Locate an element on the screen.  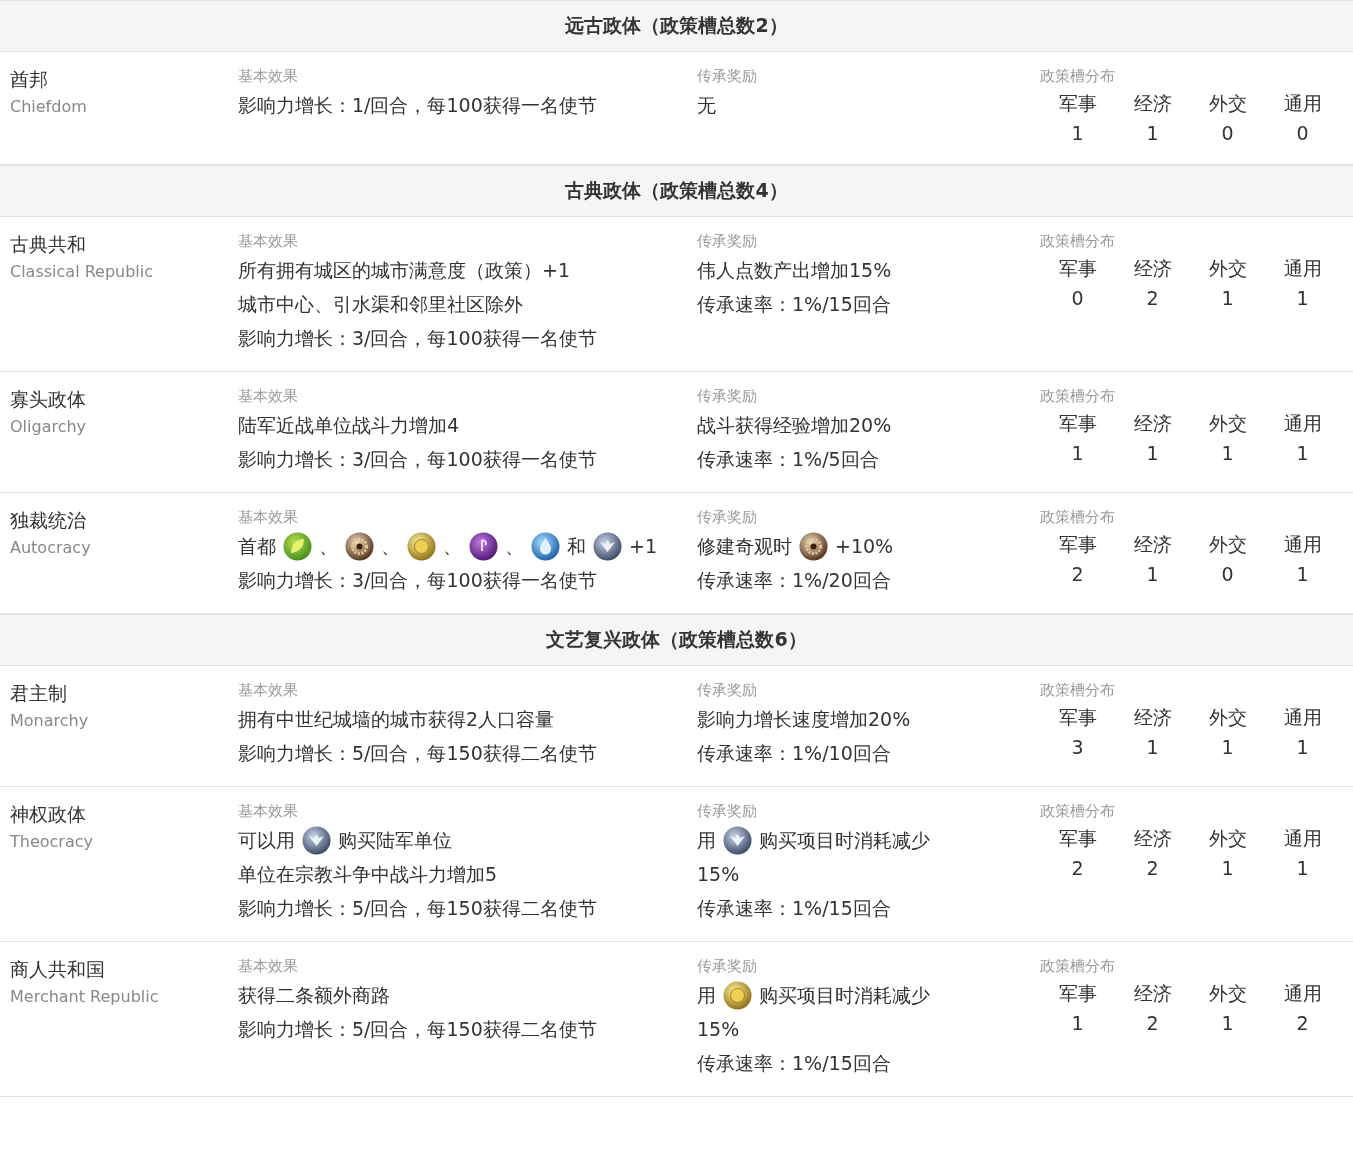
legacy-text: 传承速率：1%/20回合 is located at coordinates (794, 580).